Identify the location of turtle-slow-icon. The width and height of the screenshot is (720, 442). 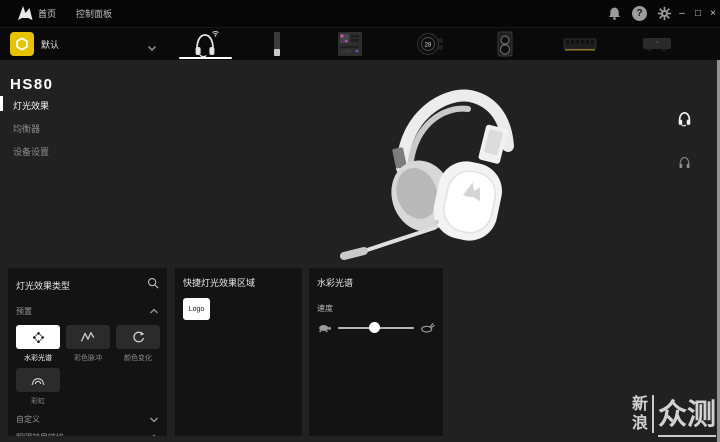
(325, 328).